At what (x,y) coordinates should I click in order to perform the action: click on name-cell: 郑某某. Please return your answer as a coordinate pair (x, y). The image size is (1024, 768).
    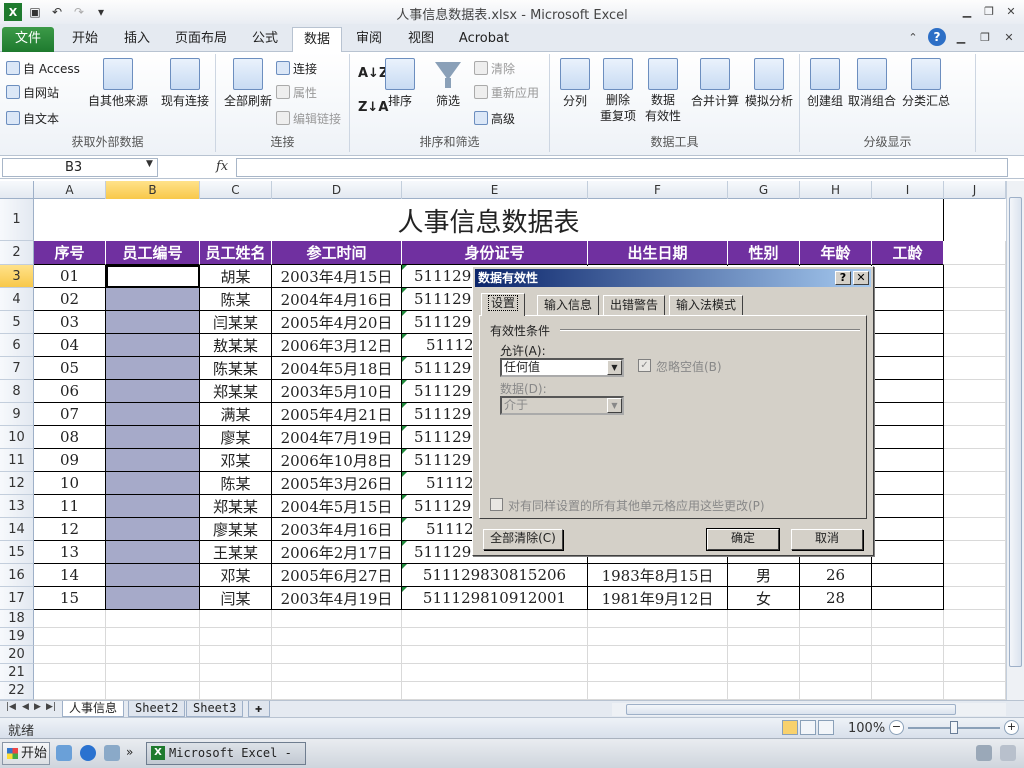
    Looking at the image, I should click on (236, 506).